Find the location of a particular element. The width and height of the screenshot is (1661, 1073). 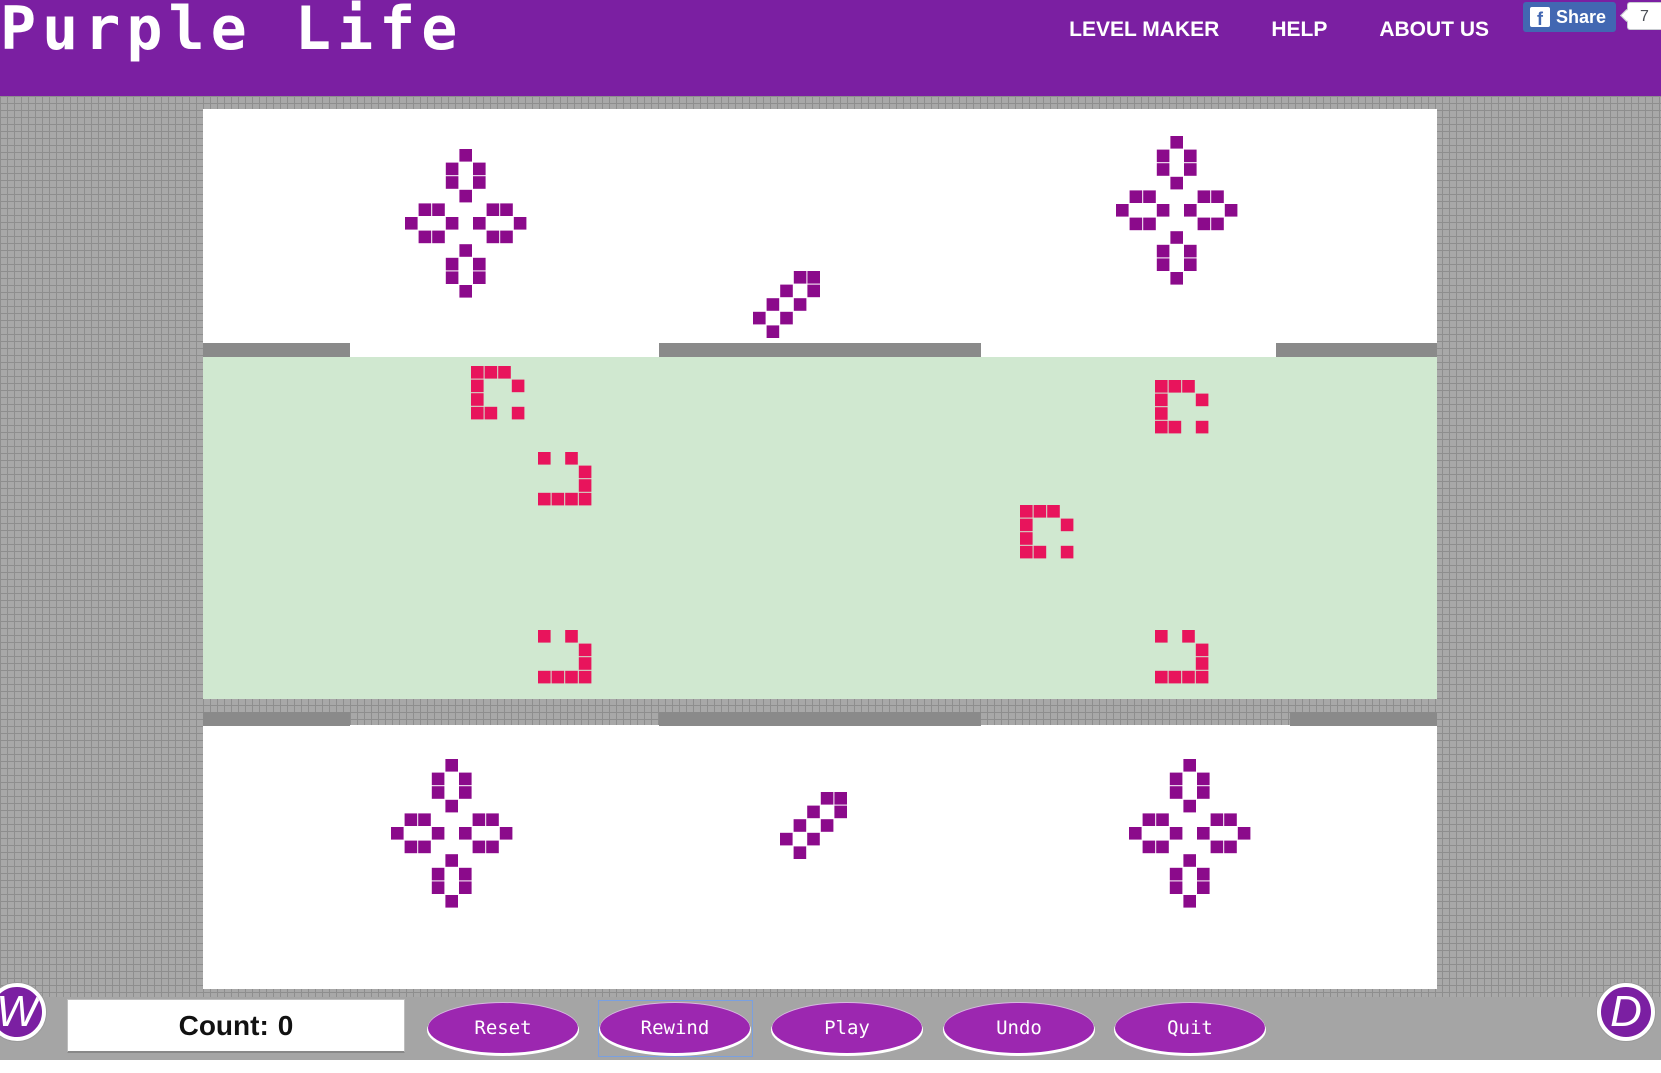

site-logo: Purple Life is located at coordinates (231, 32).